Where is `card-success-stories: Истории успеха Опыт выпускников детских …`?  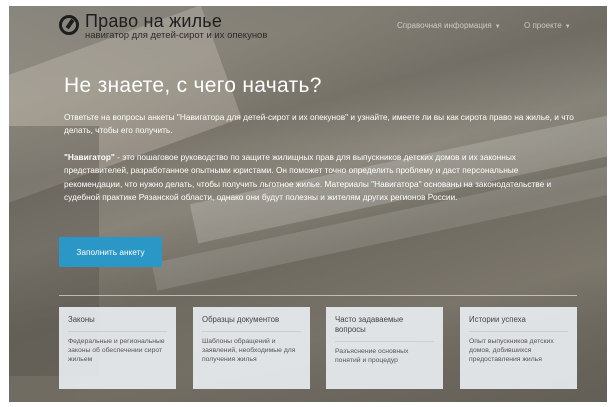 card-success-stories: Истории успеха Опыт выпускников детских … is located at coordinates (518, 348).